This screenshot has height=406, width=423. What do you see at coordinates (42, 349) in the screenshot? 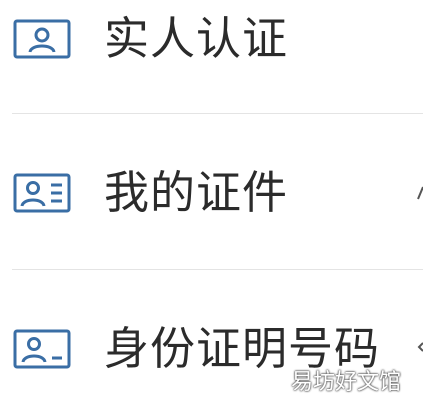
I see `id-card-dash-icon` at bounding box center [42, 349].